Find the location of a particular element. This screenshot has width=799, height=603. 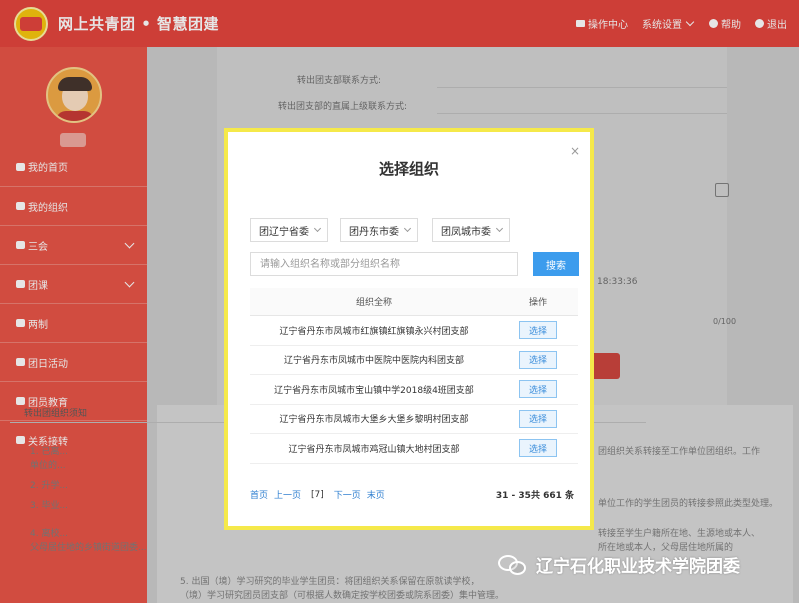

column-header-action: 操作 is located at coordinates (537, 303).